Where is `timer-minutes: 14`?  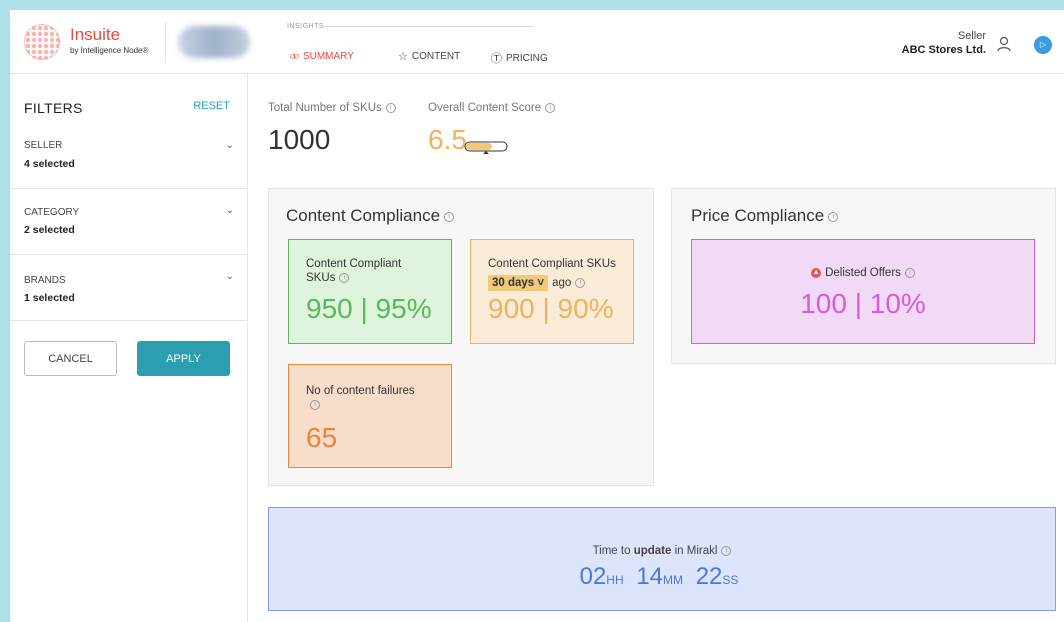
timer-minutes: 14 is located at coordinates (650, 576).